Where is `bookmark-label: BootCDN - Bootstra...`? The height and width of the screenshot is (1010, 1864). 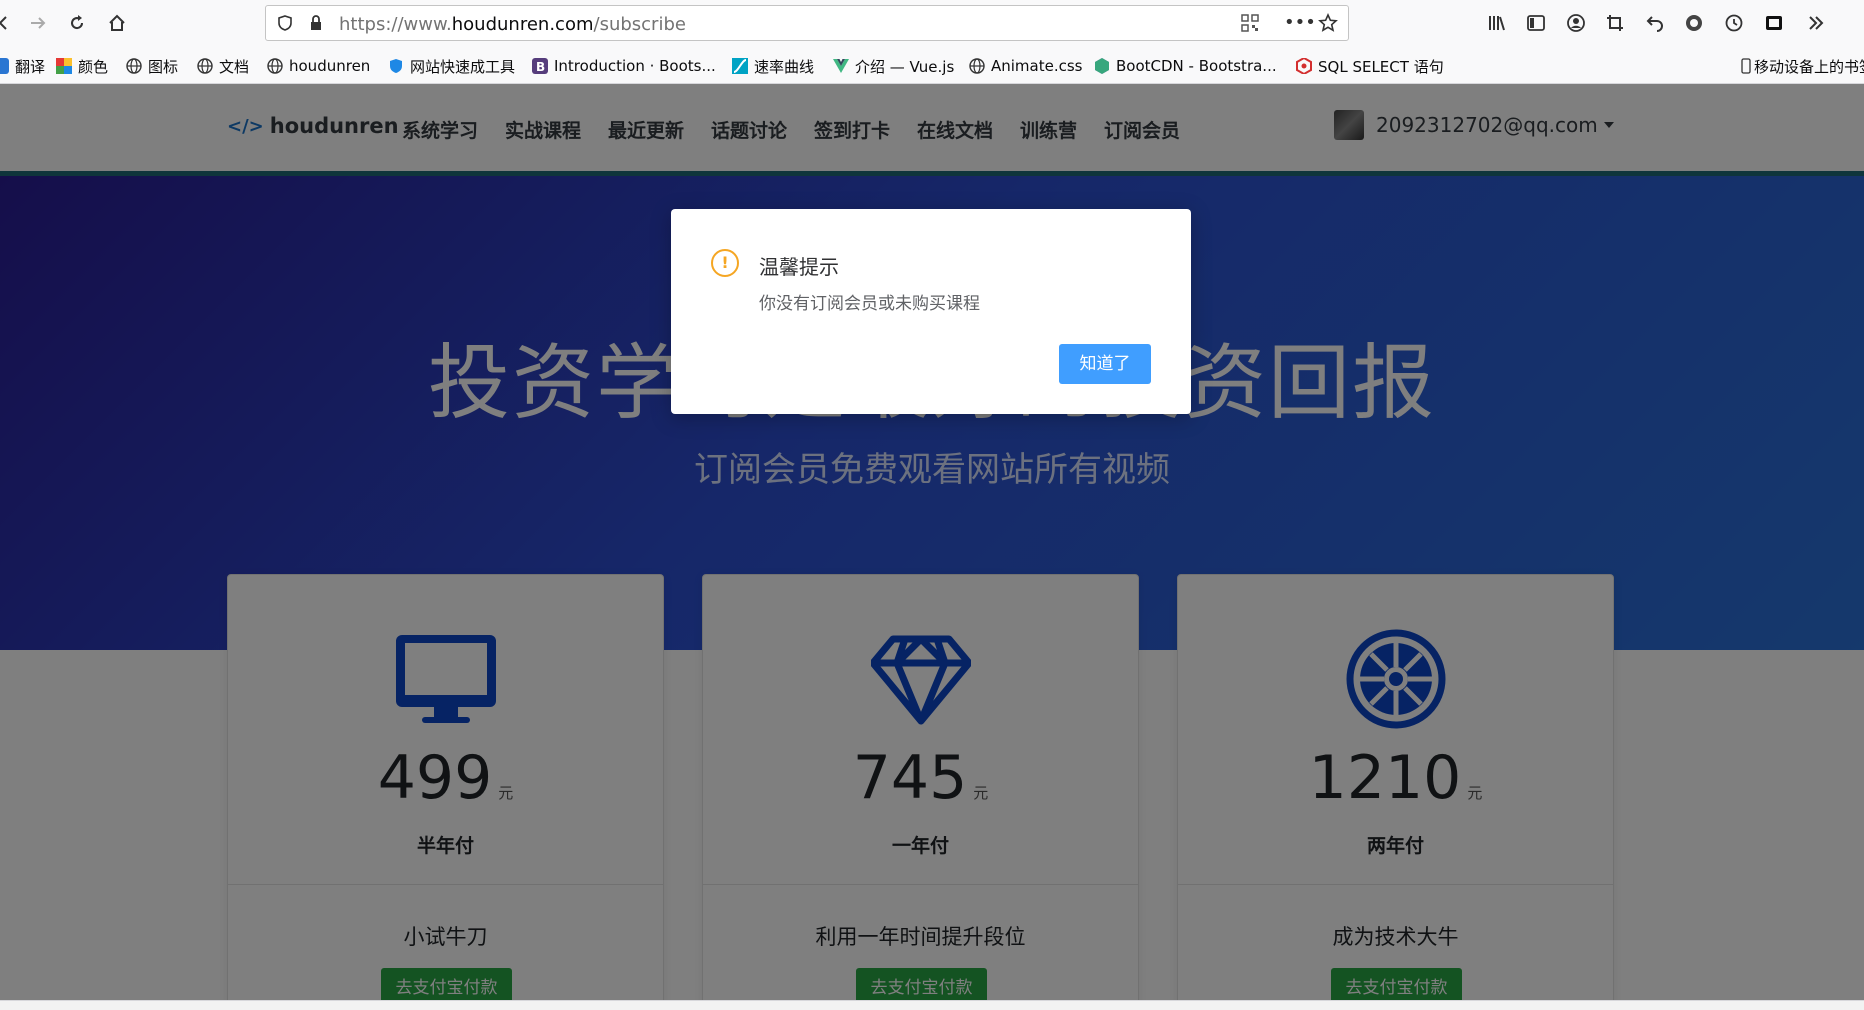 bookmark-label: BootCDN - Bootstra... is located at coordinates (1196, 66).